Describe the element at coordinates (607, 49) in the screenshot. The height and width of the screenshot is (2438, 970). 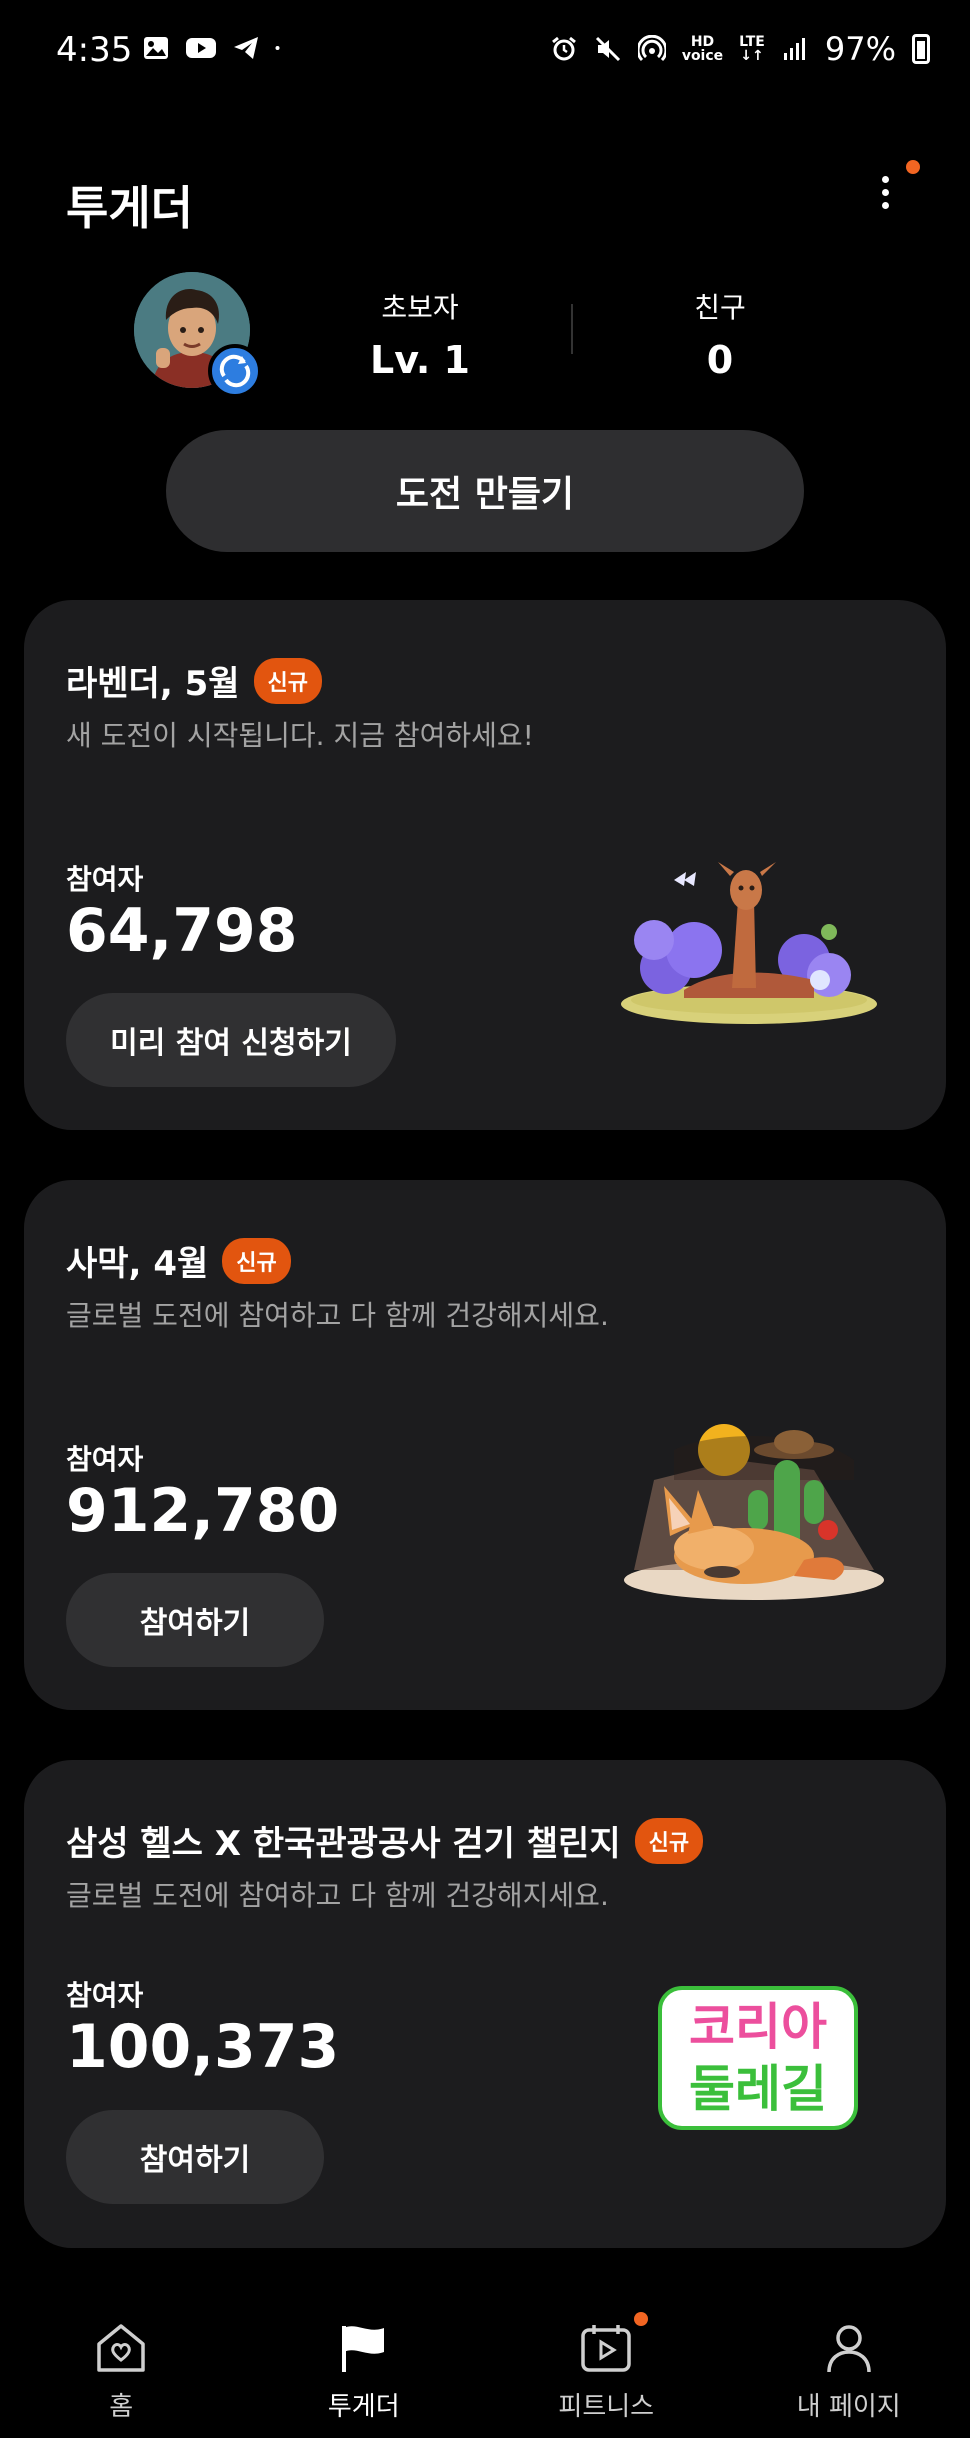
I see `mute-icon` at that location.